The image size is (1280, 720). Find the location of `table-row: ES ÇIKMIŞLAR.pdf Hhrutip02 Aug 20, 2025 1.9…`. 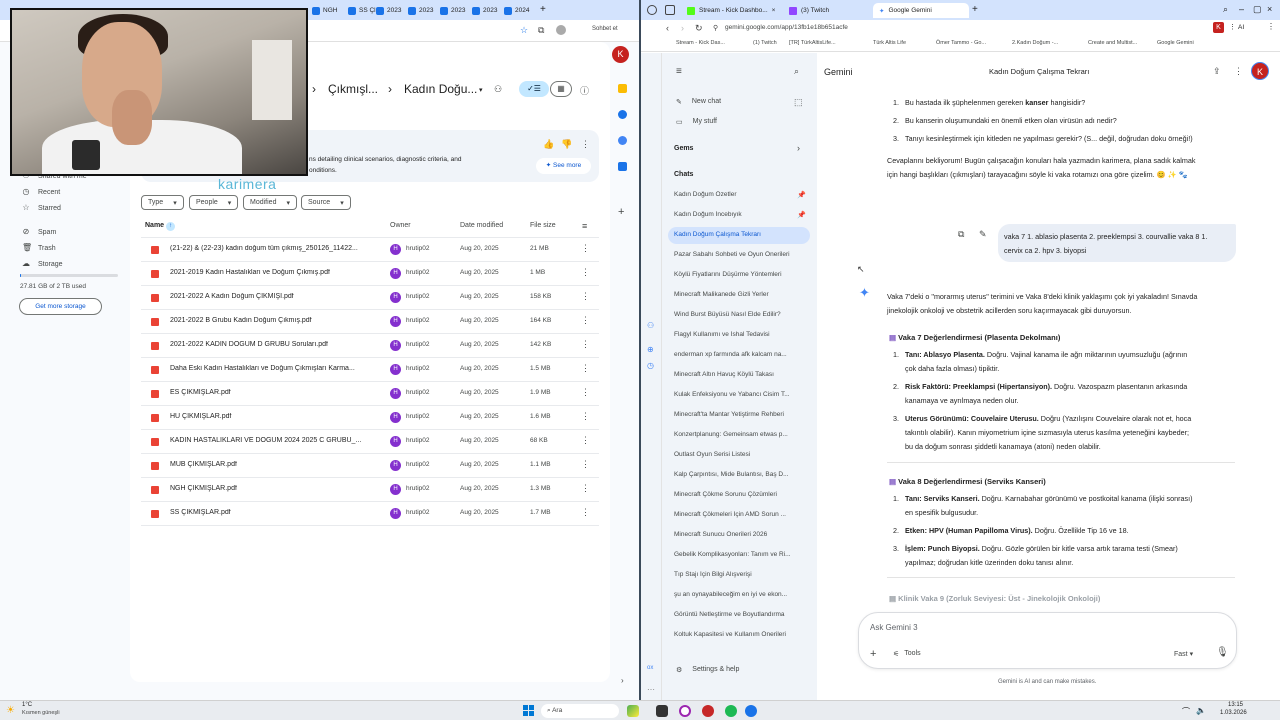

table-row: ES ÇIKMIŞLAR.pdf Hhrutip02 Aug 20, 2025 1.9… is located at coordinates (370, 394).